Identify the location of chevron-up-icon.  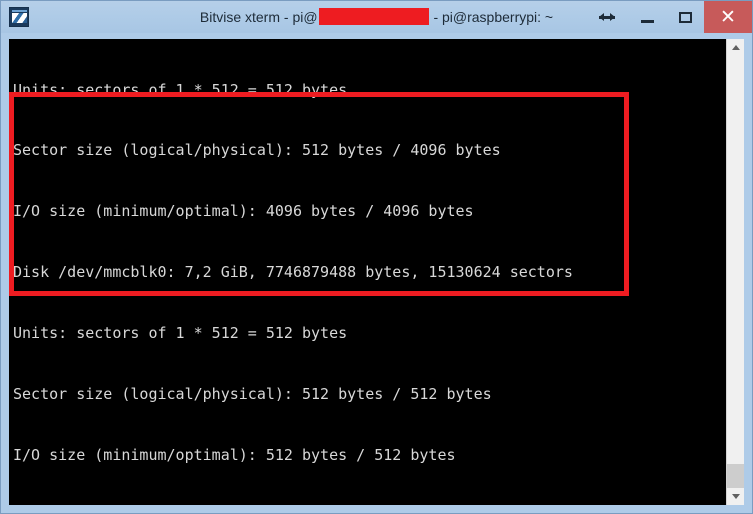
(735, 47).